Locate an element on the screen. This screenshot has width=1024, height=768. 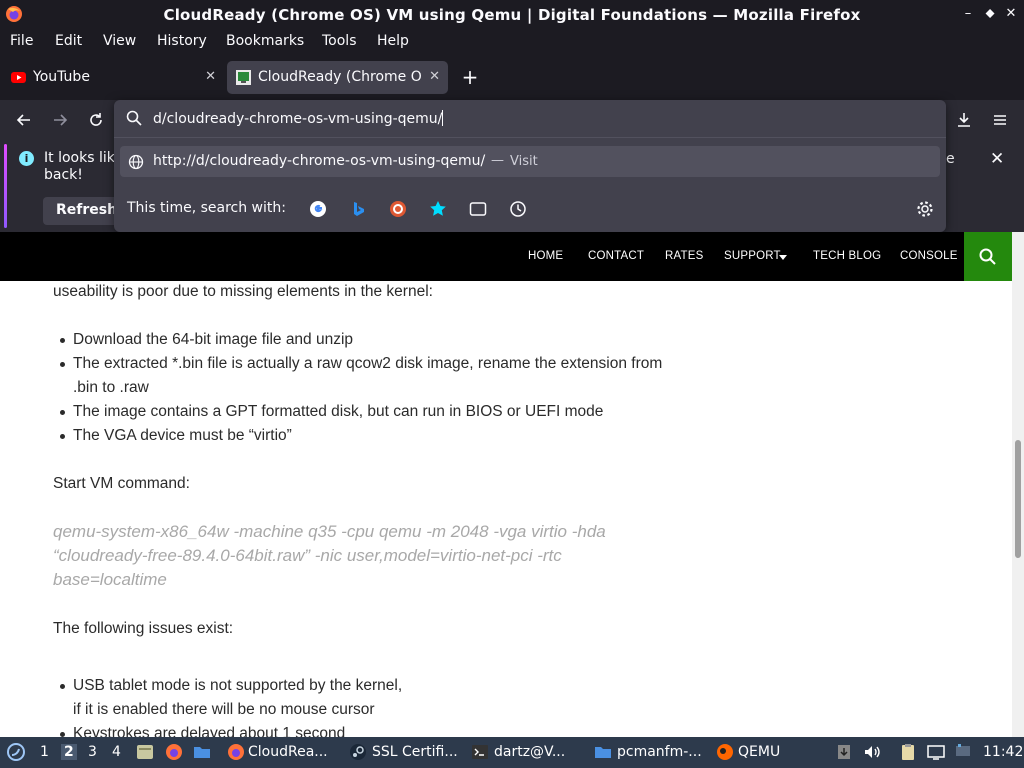
firefox-launcher-icon is located at coordinates (174, 752).